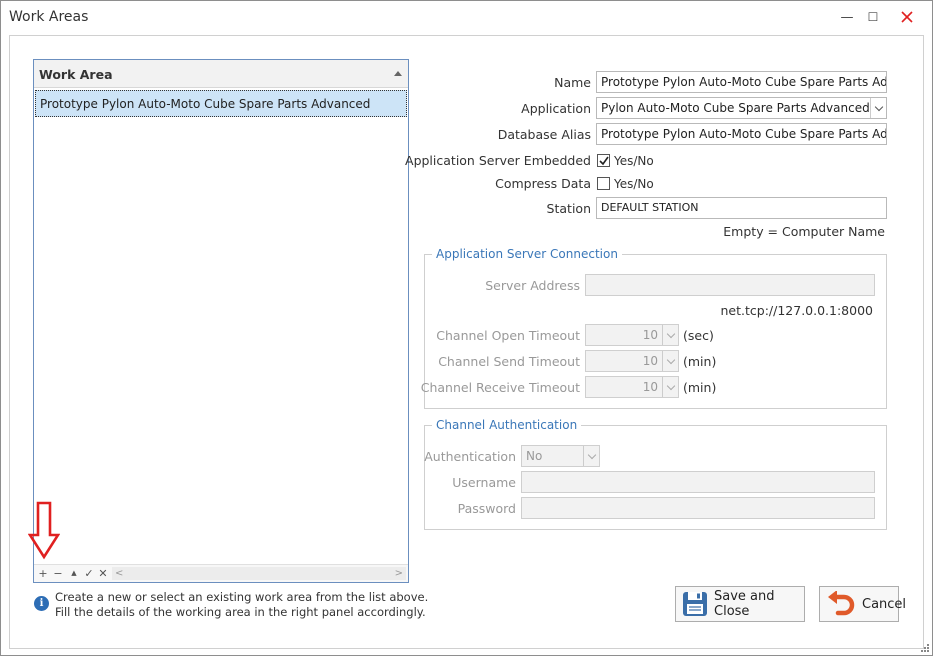 The height and width of the screenshot is (656, 933). What do you see at coordinates (532, 285) in the screenshot?
I see `server-address-label: Server Address` at bounding box center [532, 285].